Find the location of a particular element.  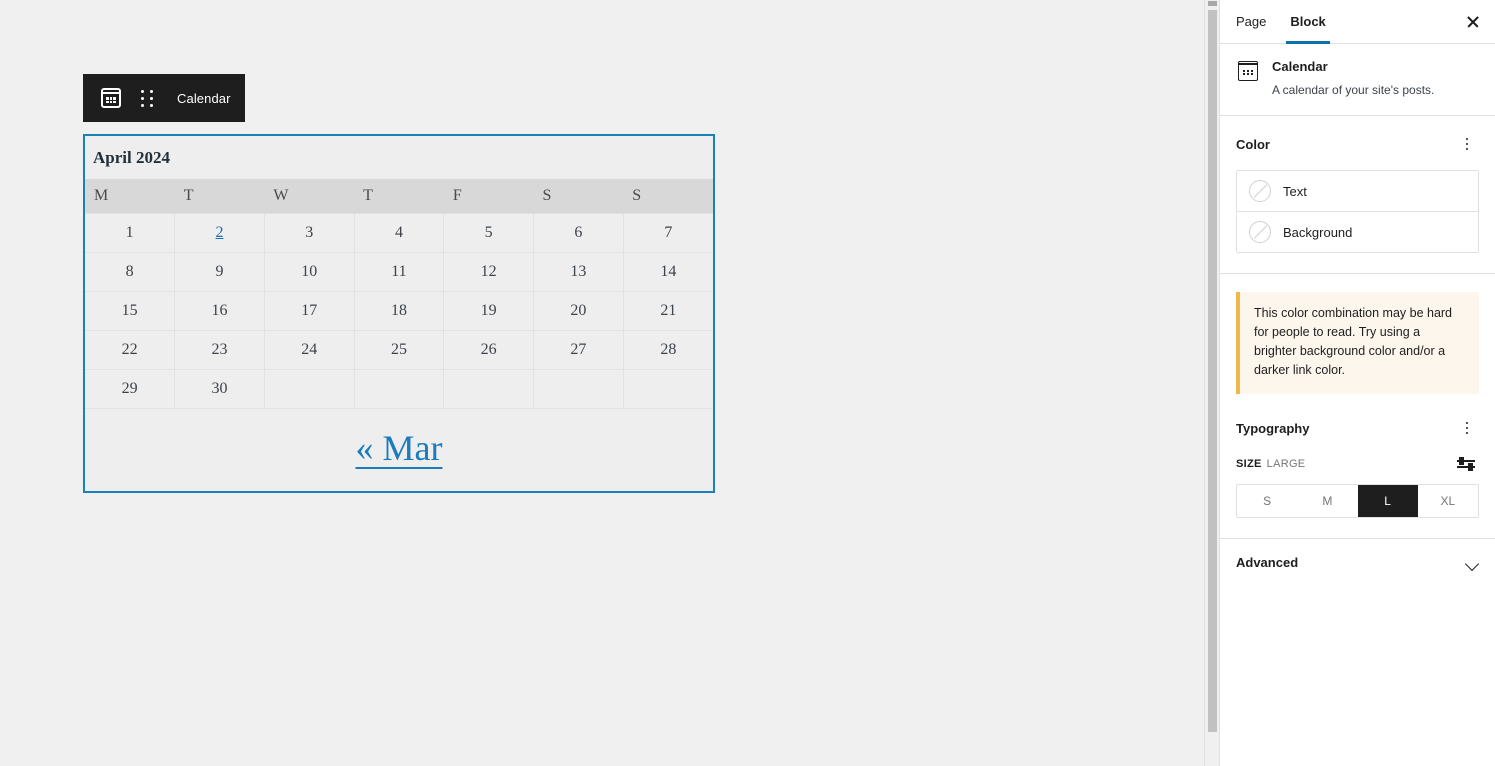

calendar-day-cell: 23 is located at coordinates (219, 350).